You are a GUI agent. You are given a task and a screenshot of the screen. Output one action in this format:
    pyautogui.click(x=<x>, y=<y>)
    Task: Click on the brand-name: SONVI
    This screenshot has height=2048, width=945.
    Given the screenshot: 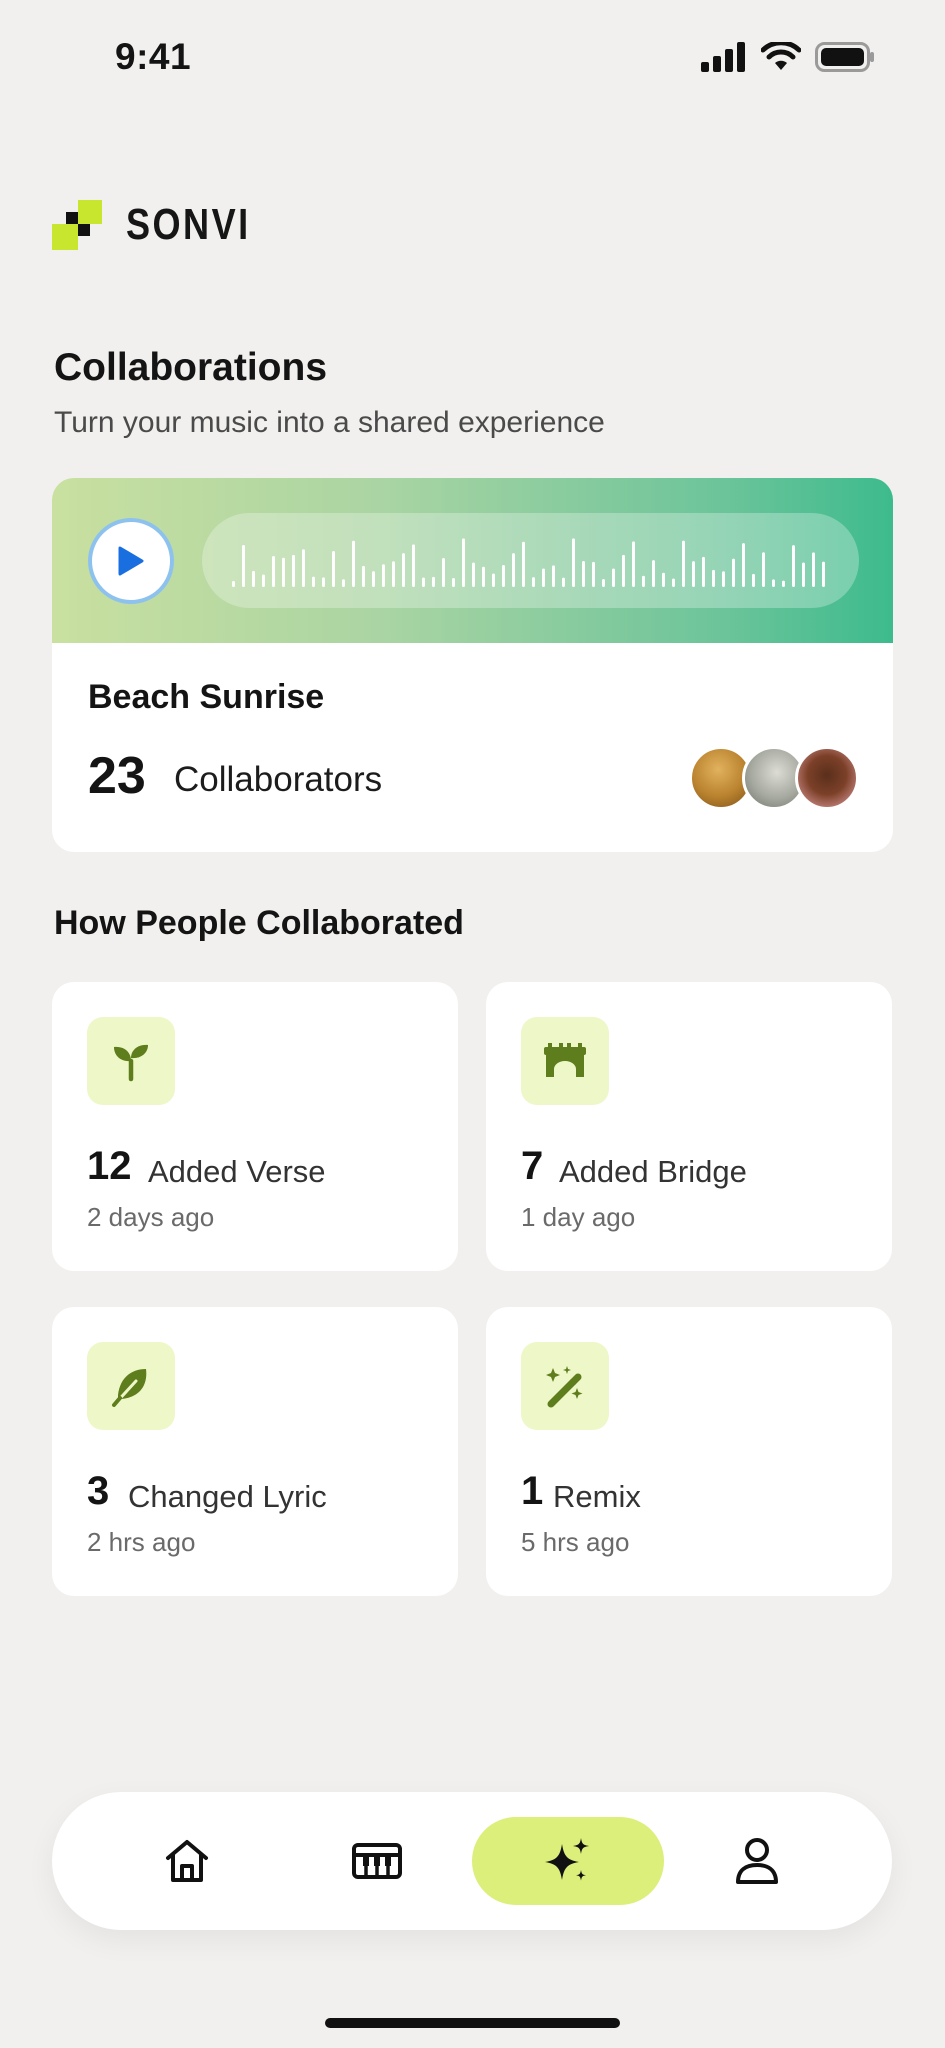 What is the action you would take?
    pyautogui.click(x=188, y=224)
    